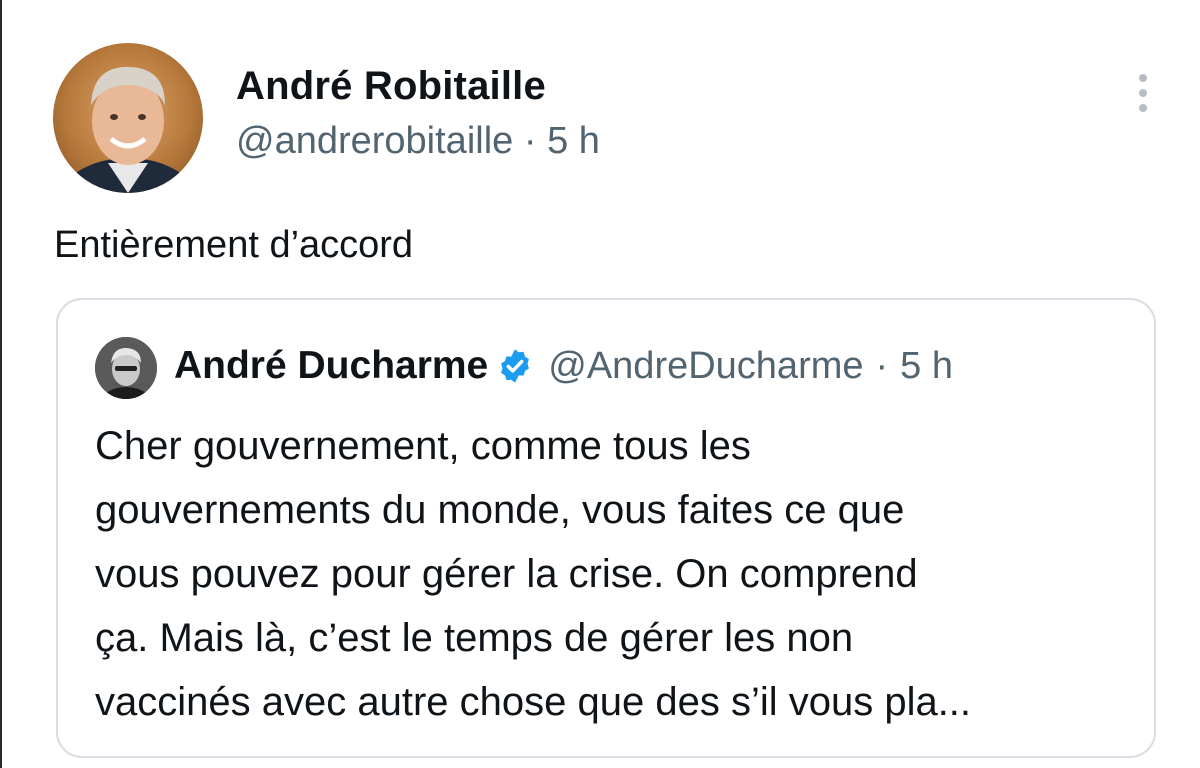  What do you see at coordinates (515, 366) in the screenshot?
I see `verified-badge-icon` at bounding box center [515, 366].